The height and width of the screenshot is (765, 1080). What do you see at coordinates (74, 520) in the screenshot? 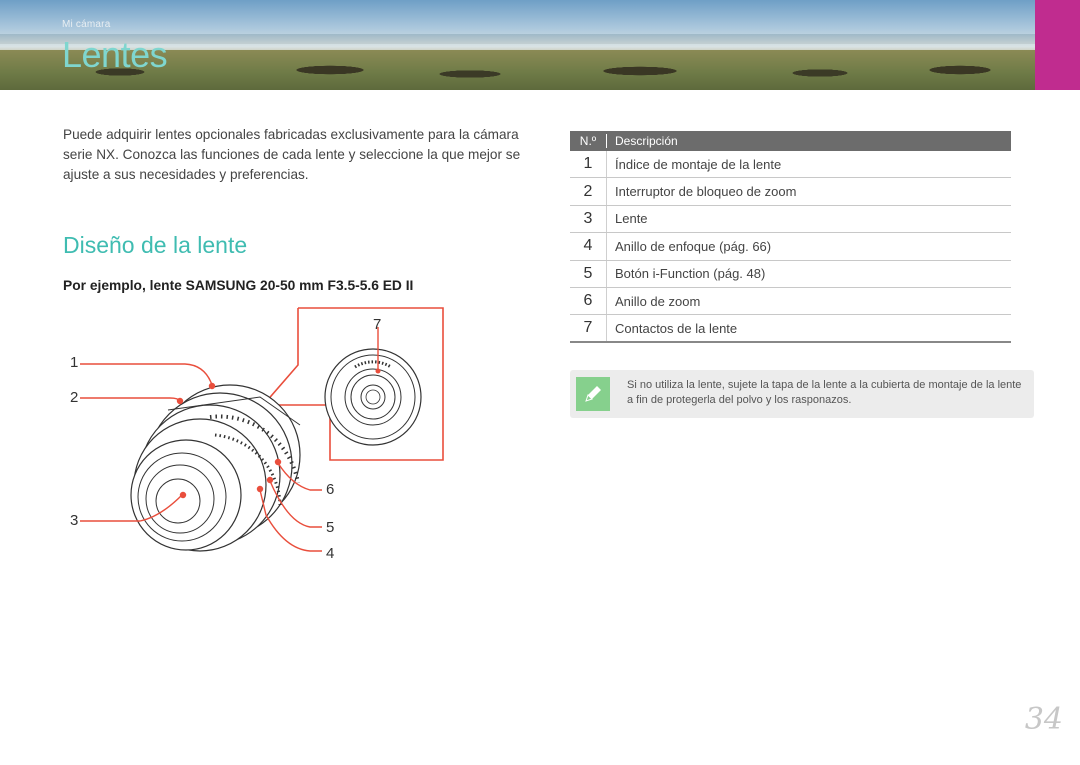
I see `callout-3: 3` at bounding box center [74, 520].